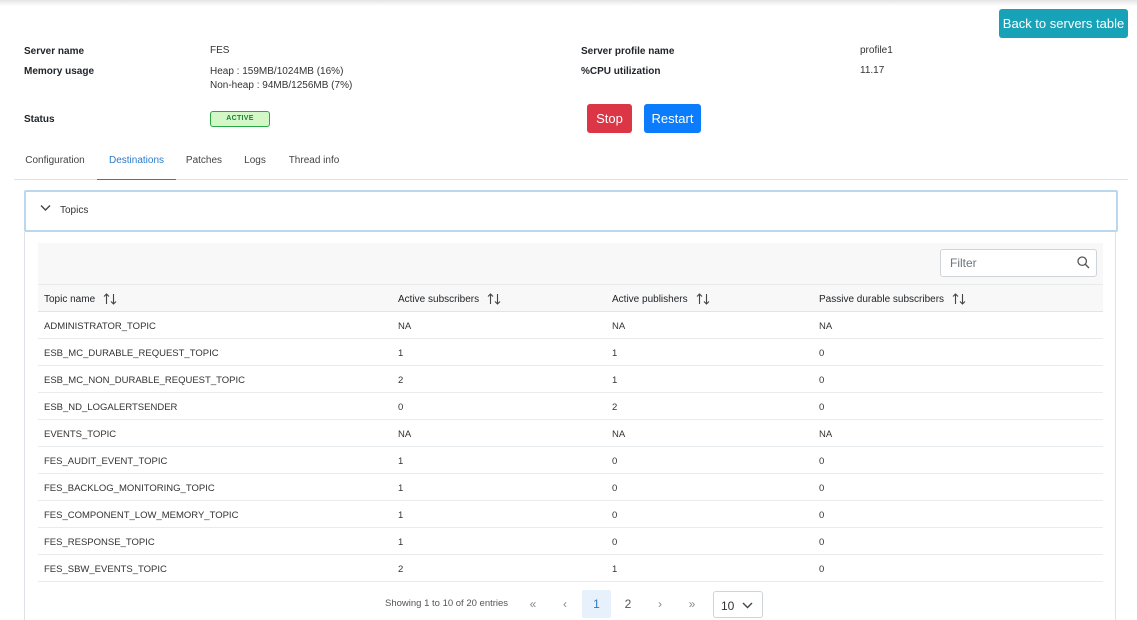 The height and width of the screenshot is (620, 1137). What do you see at coordinates (876, 50) in the screenshot?
I see `server-profile-value: profile1` at bounding box center [876, 50].